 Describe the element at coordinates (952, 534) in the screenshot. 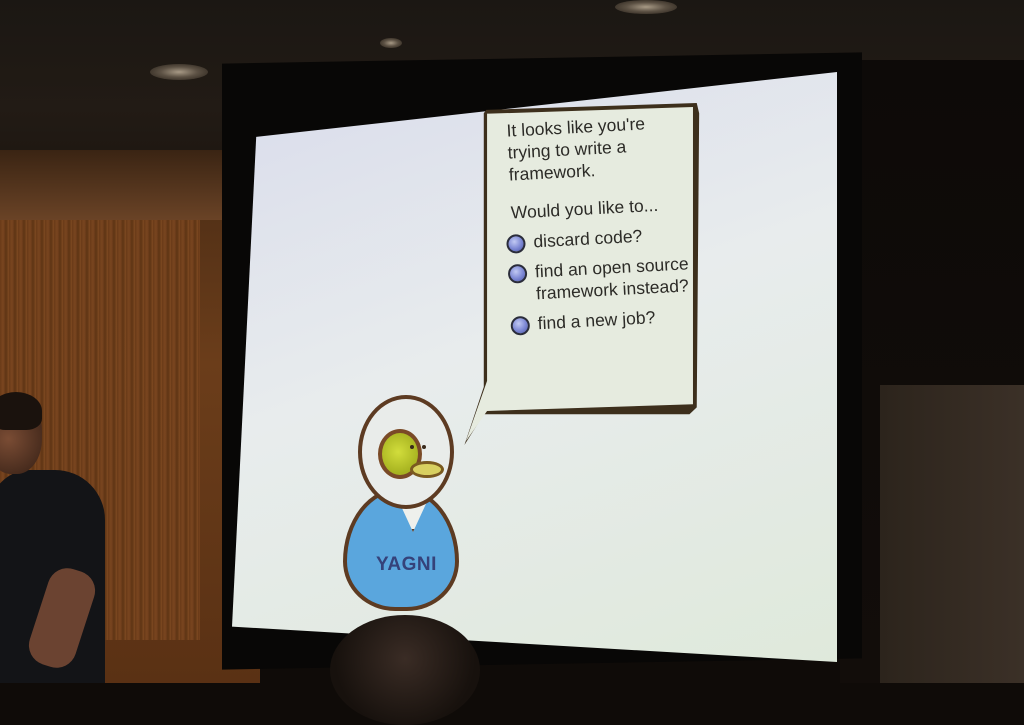

I see `whiteboard` at that location.